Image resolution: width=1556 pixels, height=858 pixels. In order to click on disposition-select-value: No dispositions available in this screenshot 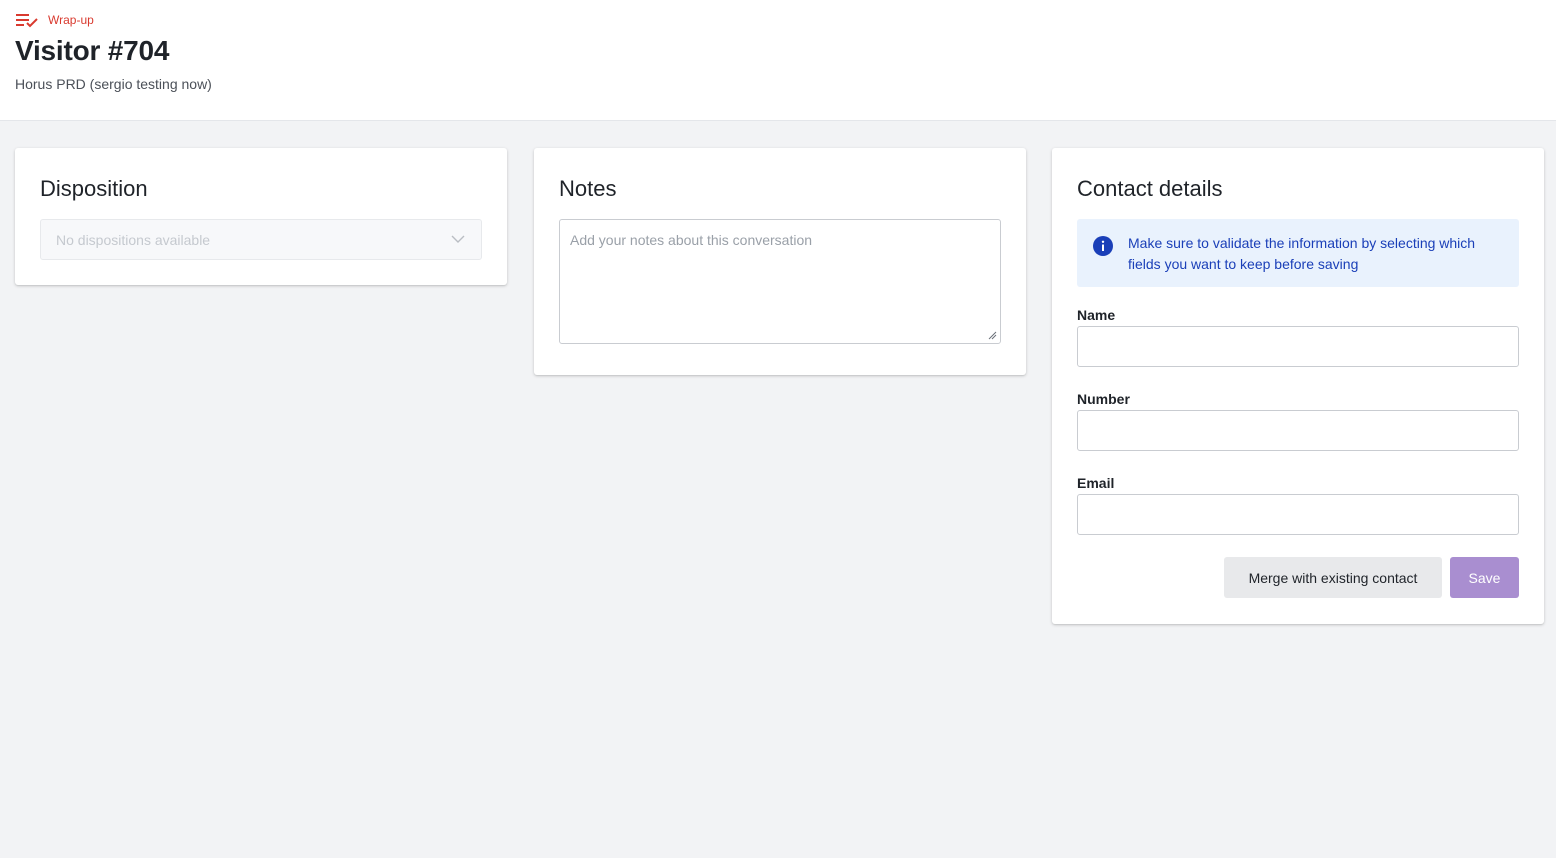, I will do `click(133, 239)`.